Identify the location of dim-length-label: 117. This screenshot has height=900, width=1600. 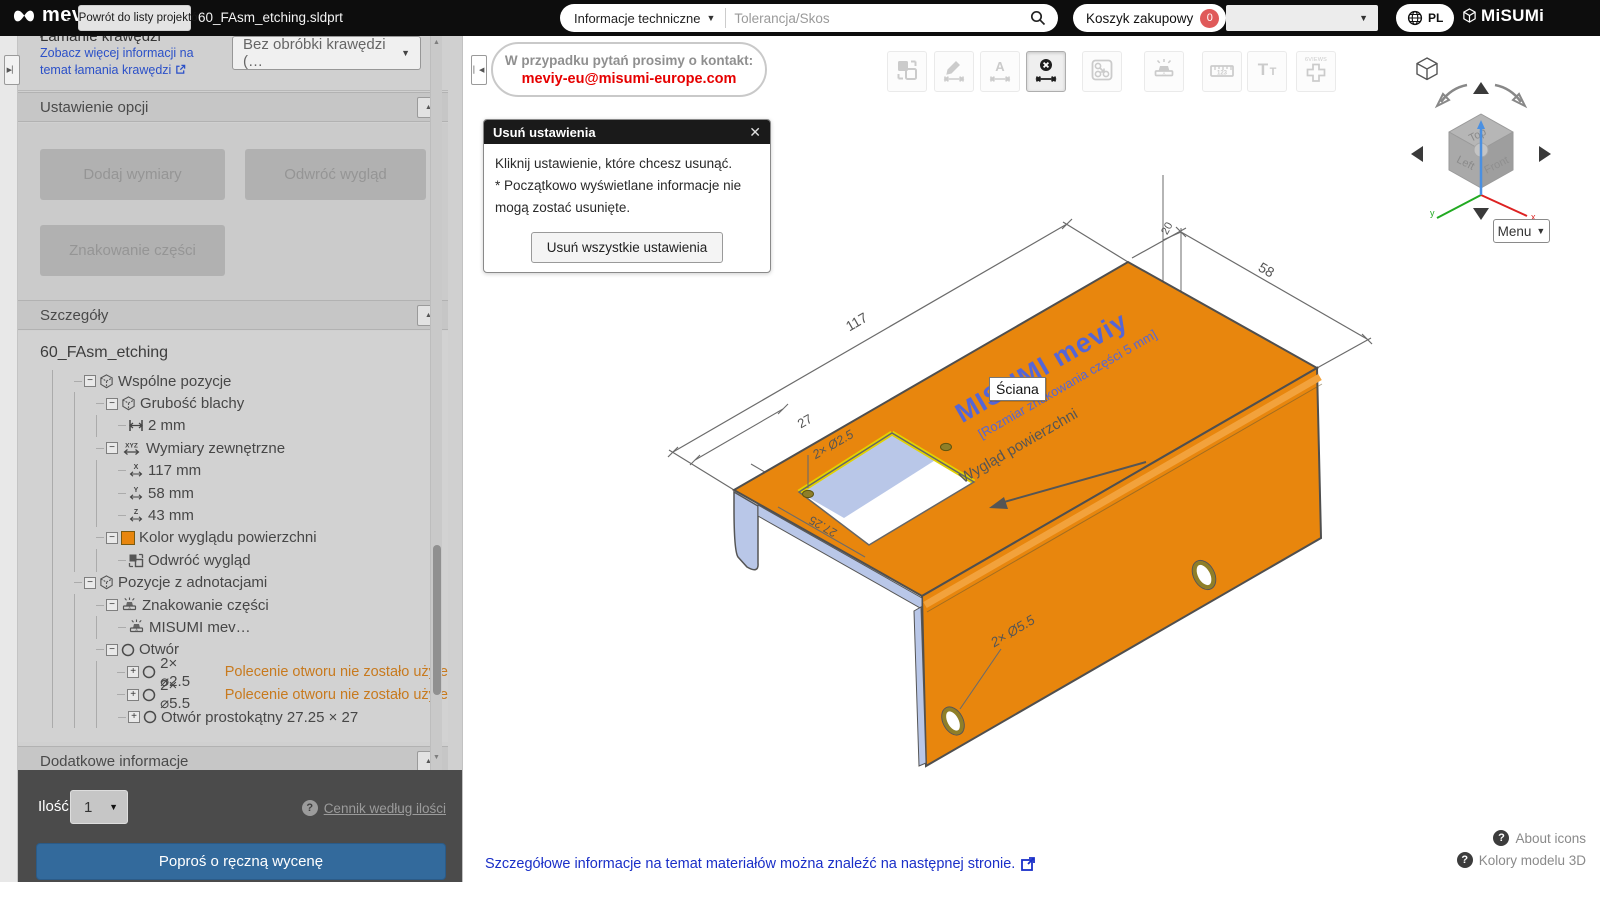
(857, 321).